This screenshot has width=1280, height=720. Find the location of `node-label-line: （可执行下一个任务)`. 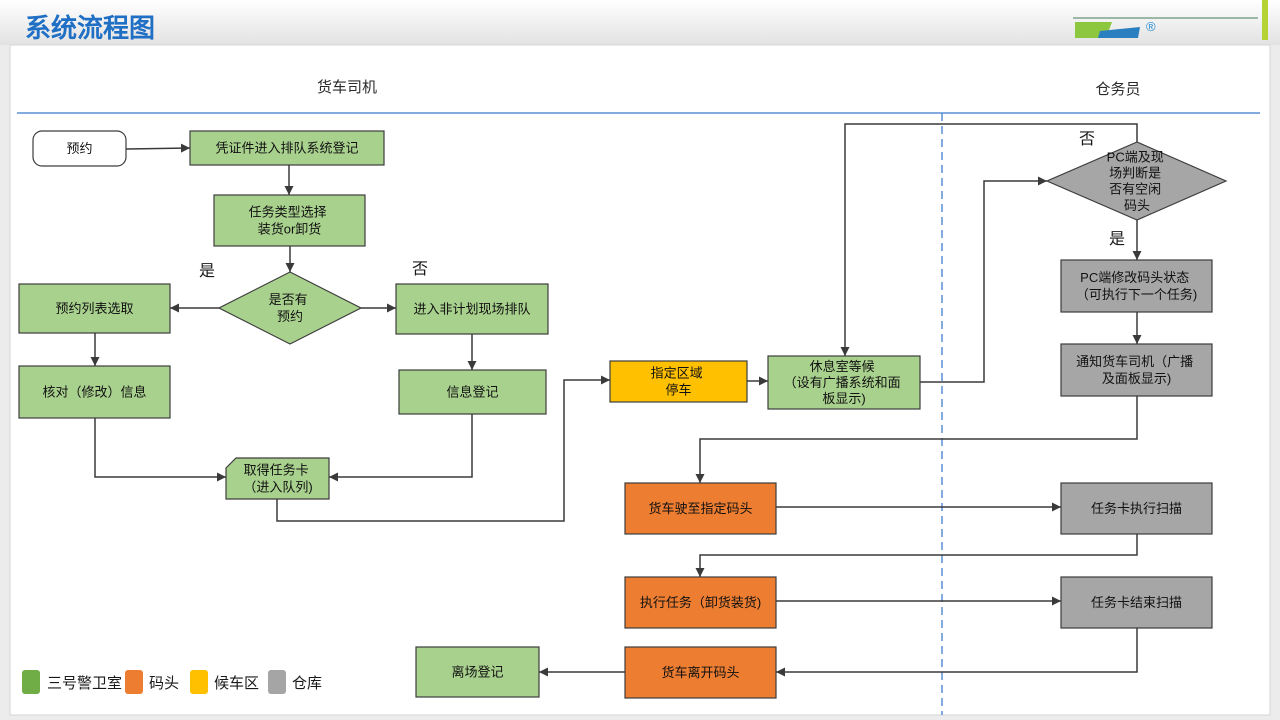

node-label-line: （可执行下一个任务) is located at coordinates (1136, 294).